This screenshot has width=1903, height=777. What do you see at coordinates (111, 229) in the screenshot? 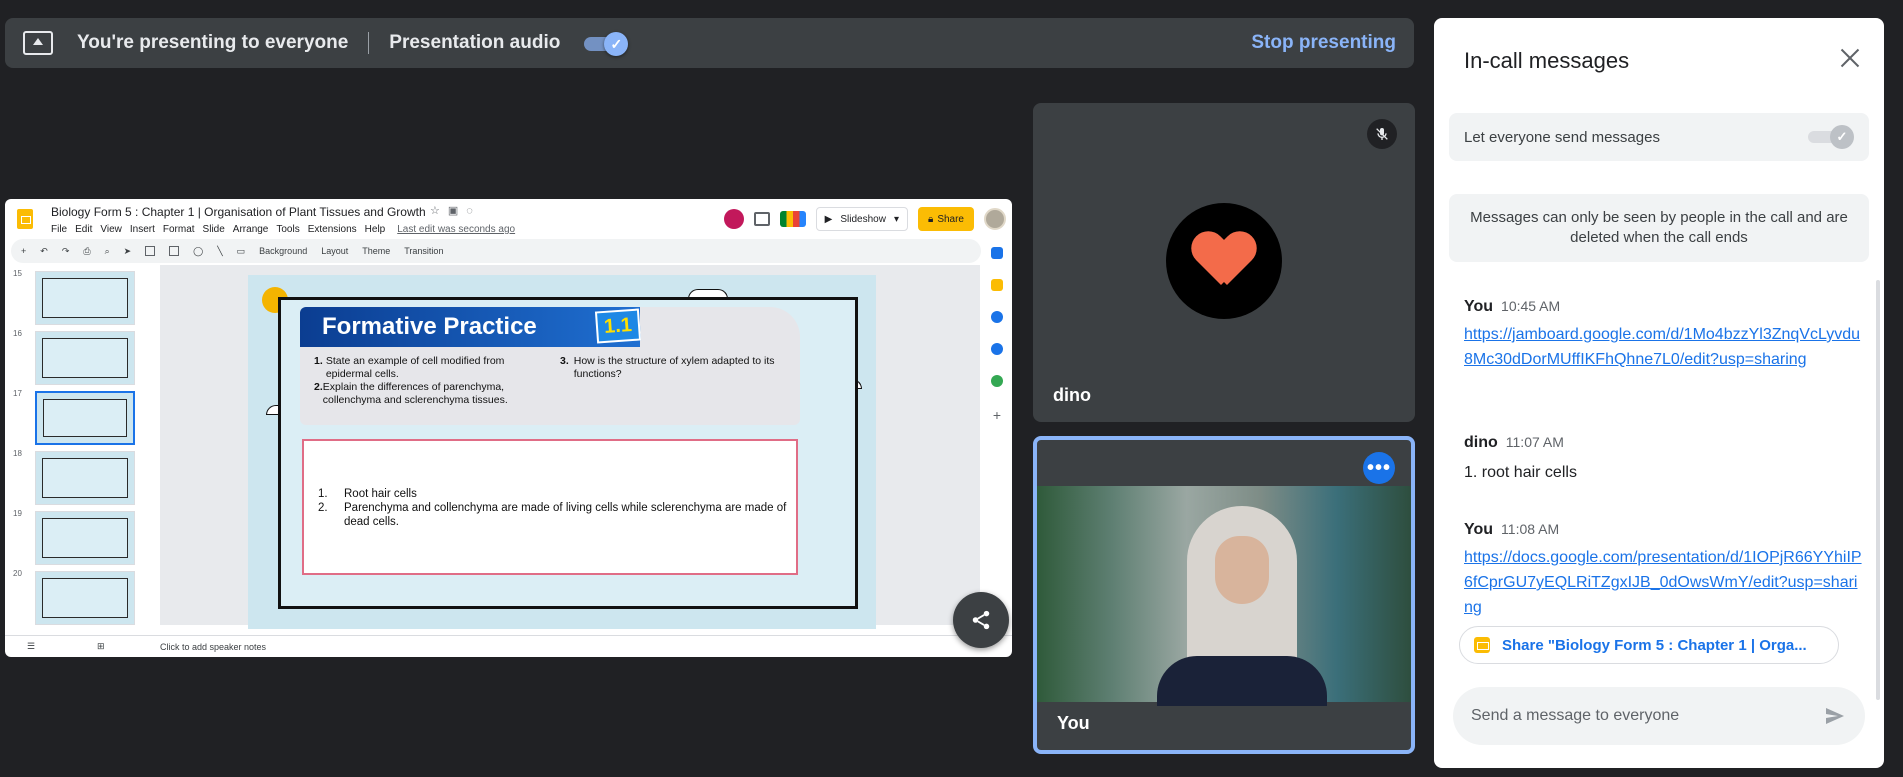
I see `menu-view: View` at bounding box center [111, 229].